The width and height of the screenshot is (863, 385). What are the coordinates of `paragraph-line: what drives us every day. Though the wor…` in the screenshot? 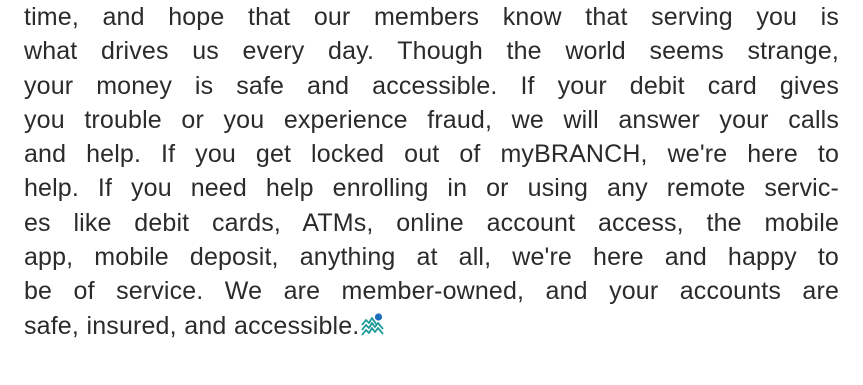 It's located at (431, 51).